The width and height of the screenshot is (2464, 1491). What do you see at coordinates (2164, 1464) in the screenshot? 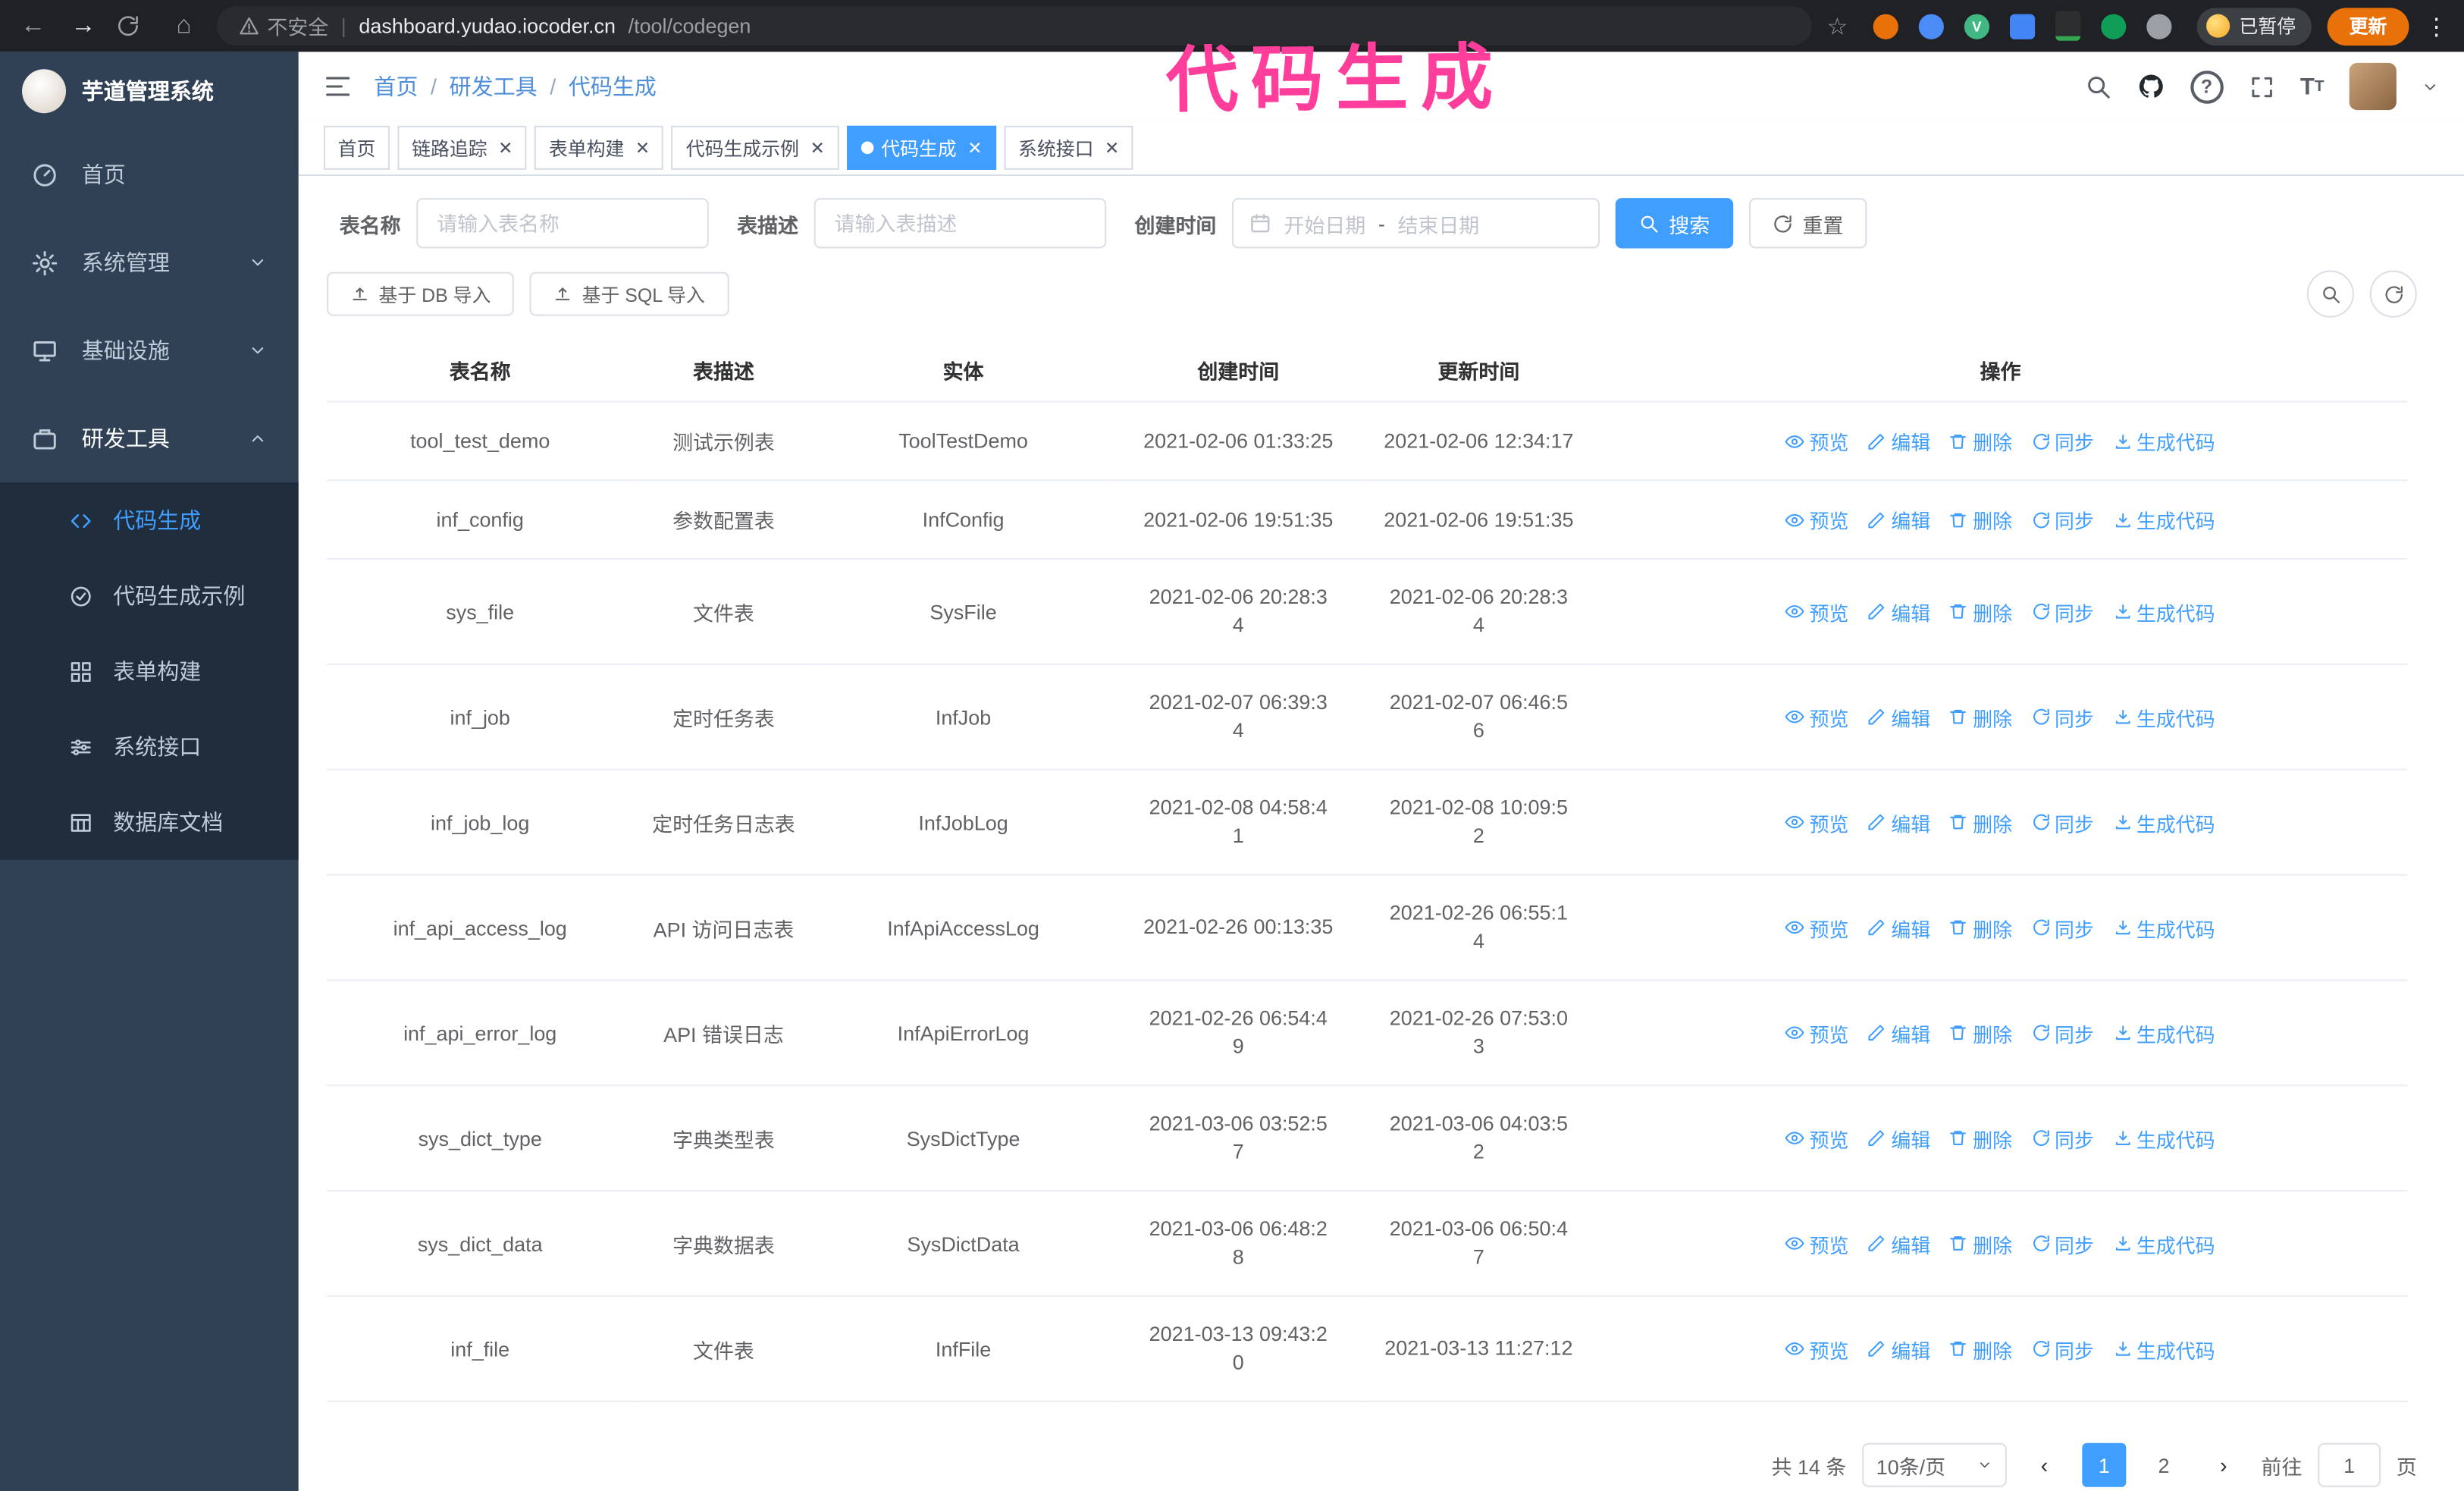
I see `page-button-2: 2` at bounding box center [2164, 1464].